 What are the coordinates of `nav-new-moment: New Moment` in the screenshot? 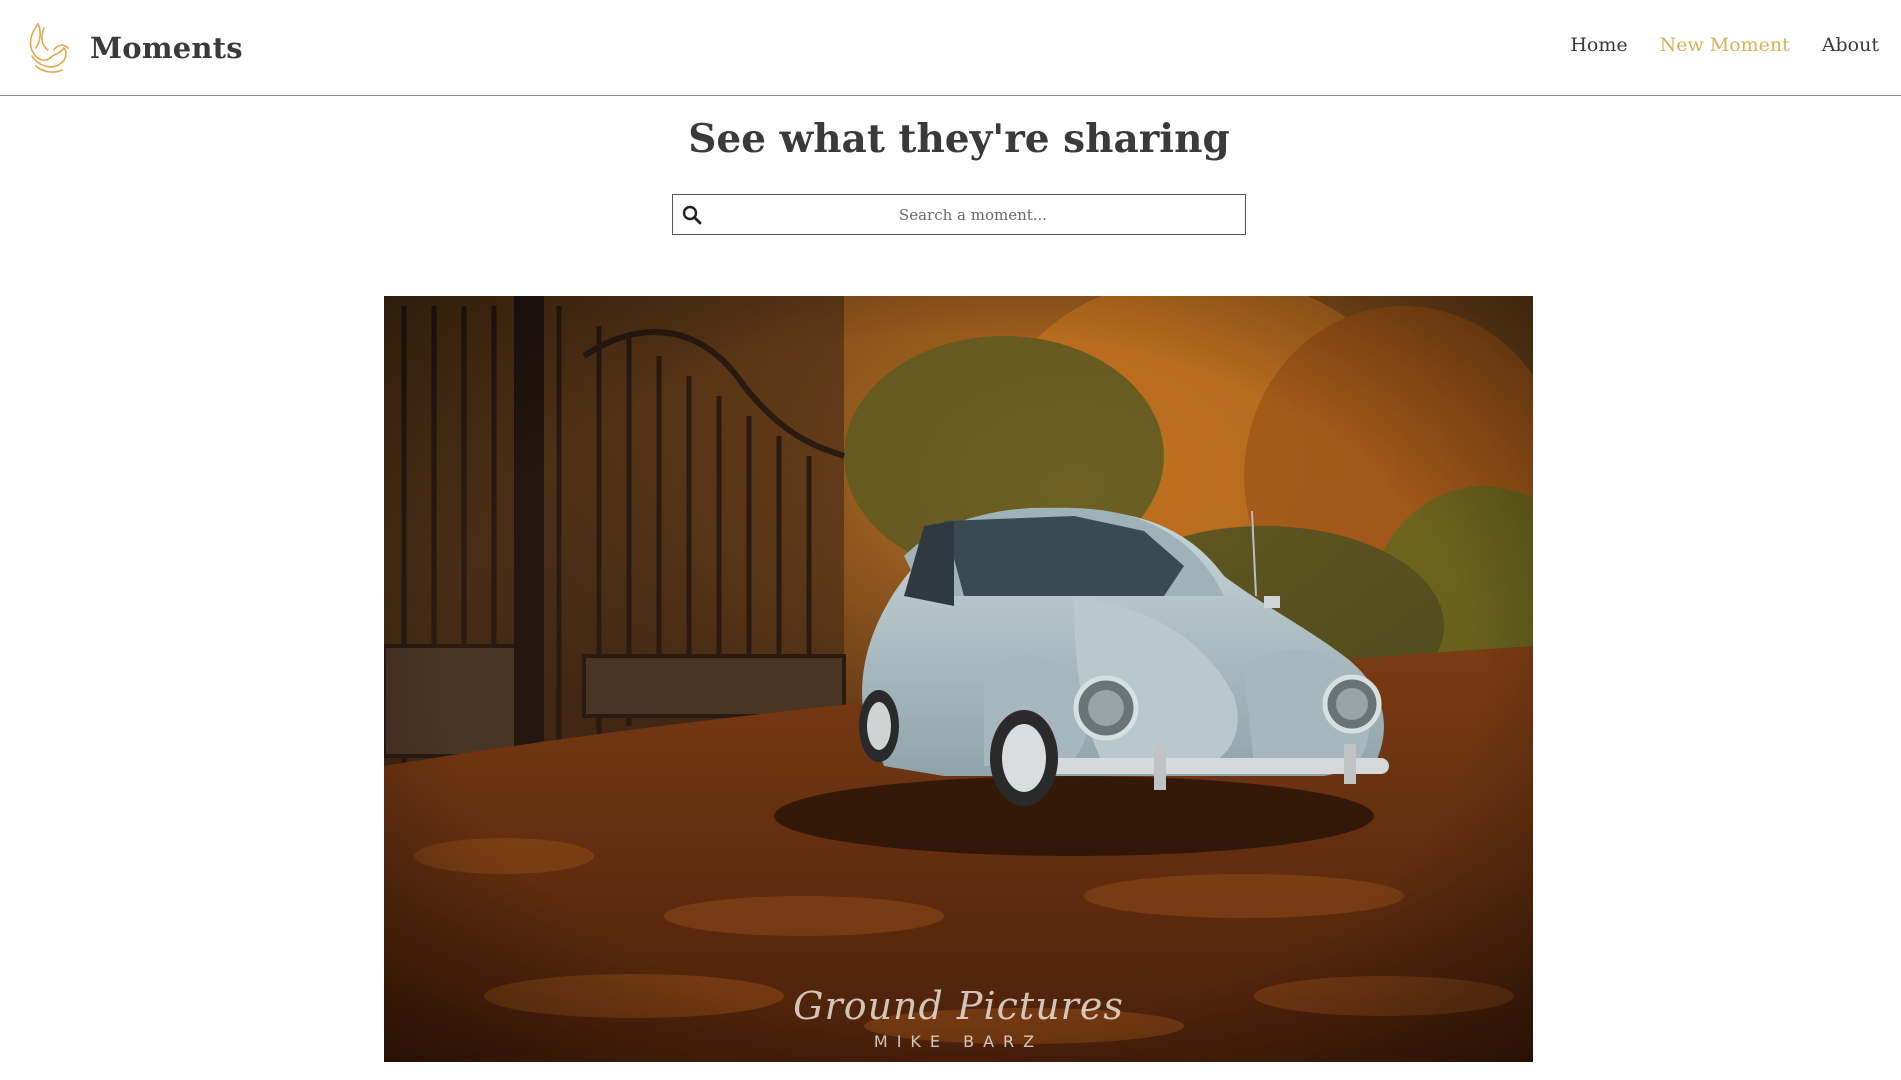 It's located at (1725, 45).